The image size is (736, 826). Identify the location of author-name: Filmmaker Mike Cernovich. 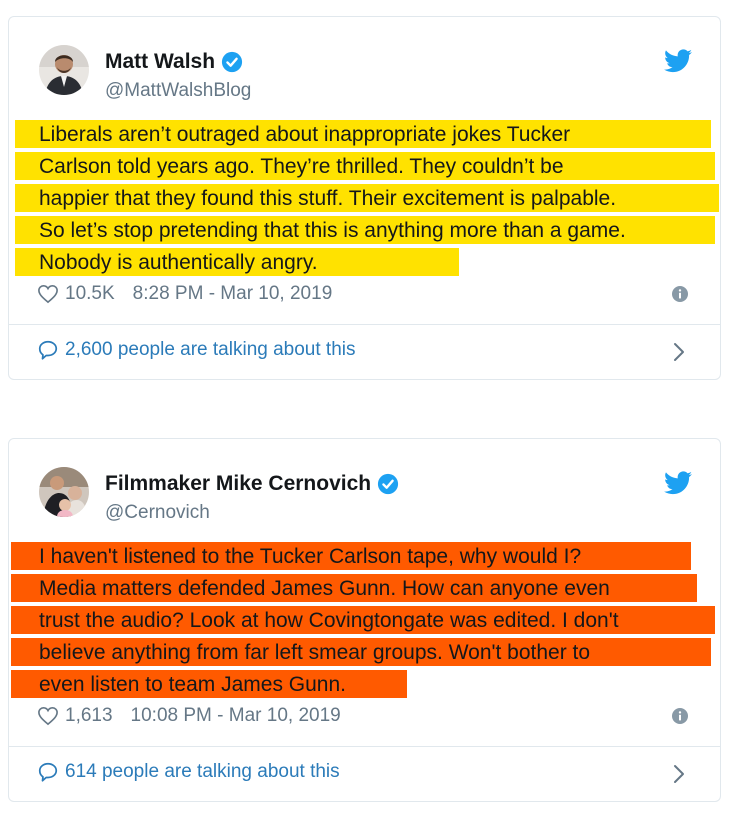
(238, 484).